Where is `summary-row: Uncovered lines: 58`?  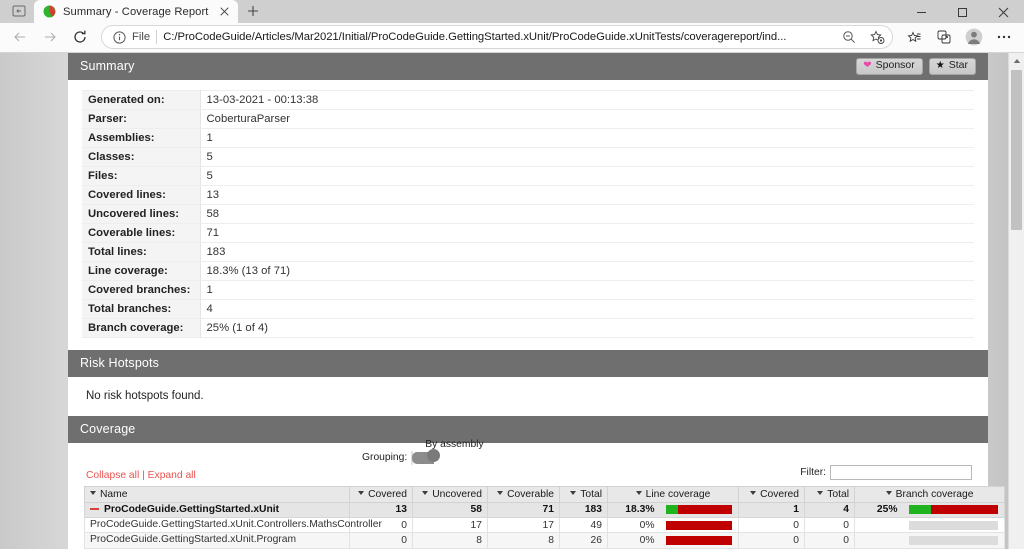 summary-row: Uncovered lines: 58 is located at coordinates (528, 214).